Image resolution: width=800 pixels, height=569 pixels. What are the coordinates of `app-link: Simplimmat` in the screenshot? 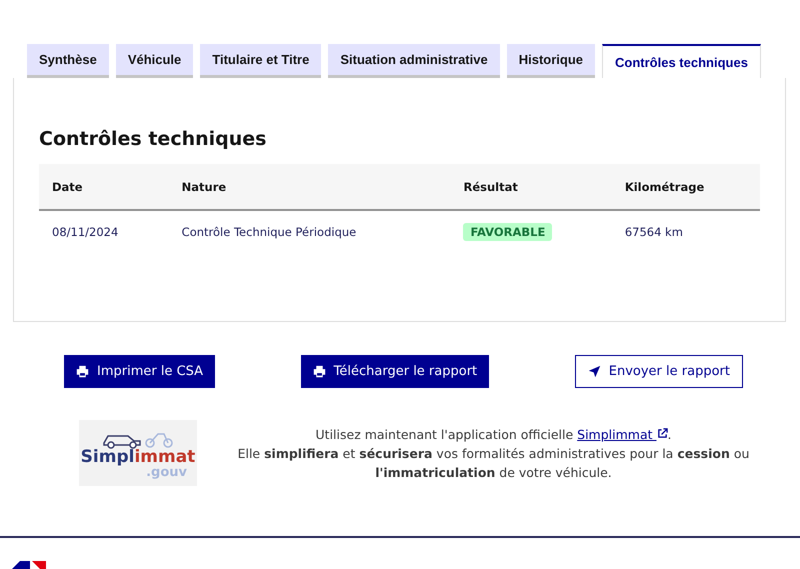 It's located at (622, 434).